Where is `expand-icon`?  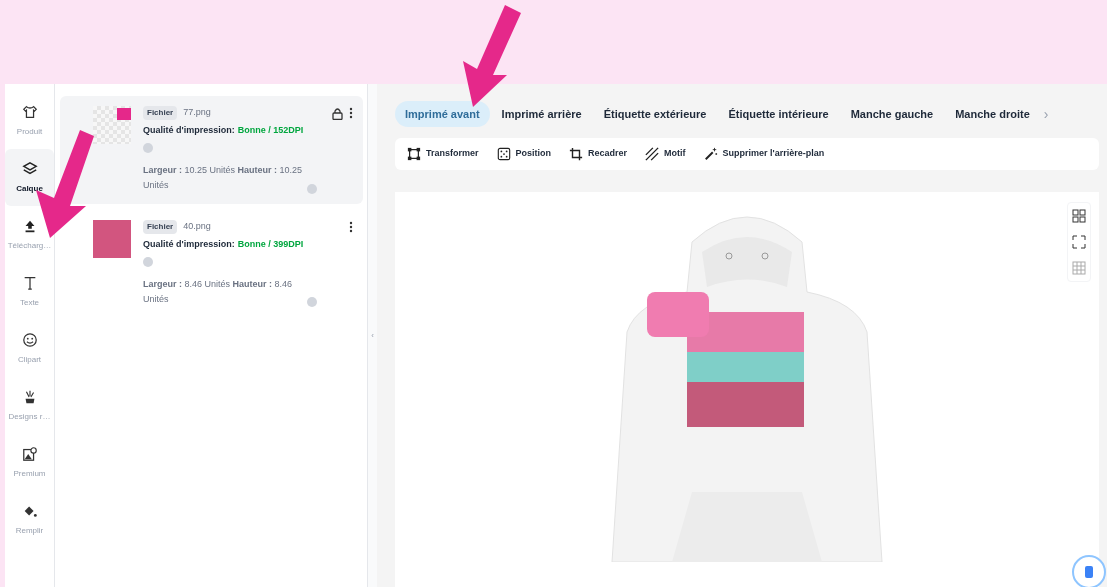
expand-icon is located at coordinates (1079, 242).